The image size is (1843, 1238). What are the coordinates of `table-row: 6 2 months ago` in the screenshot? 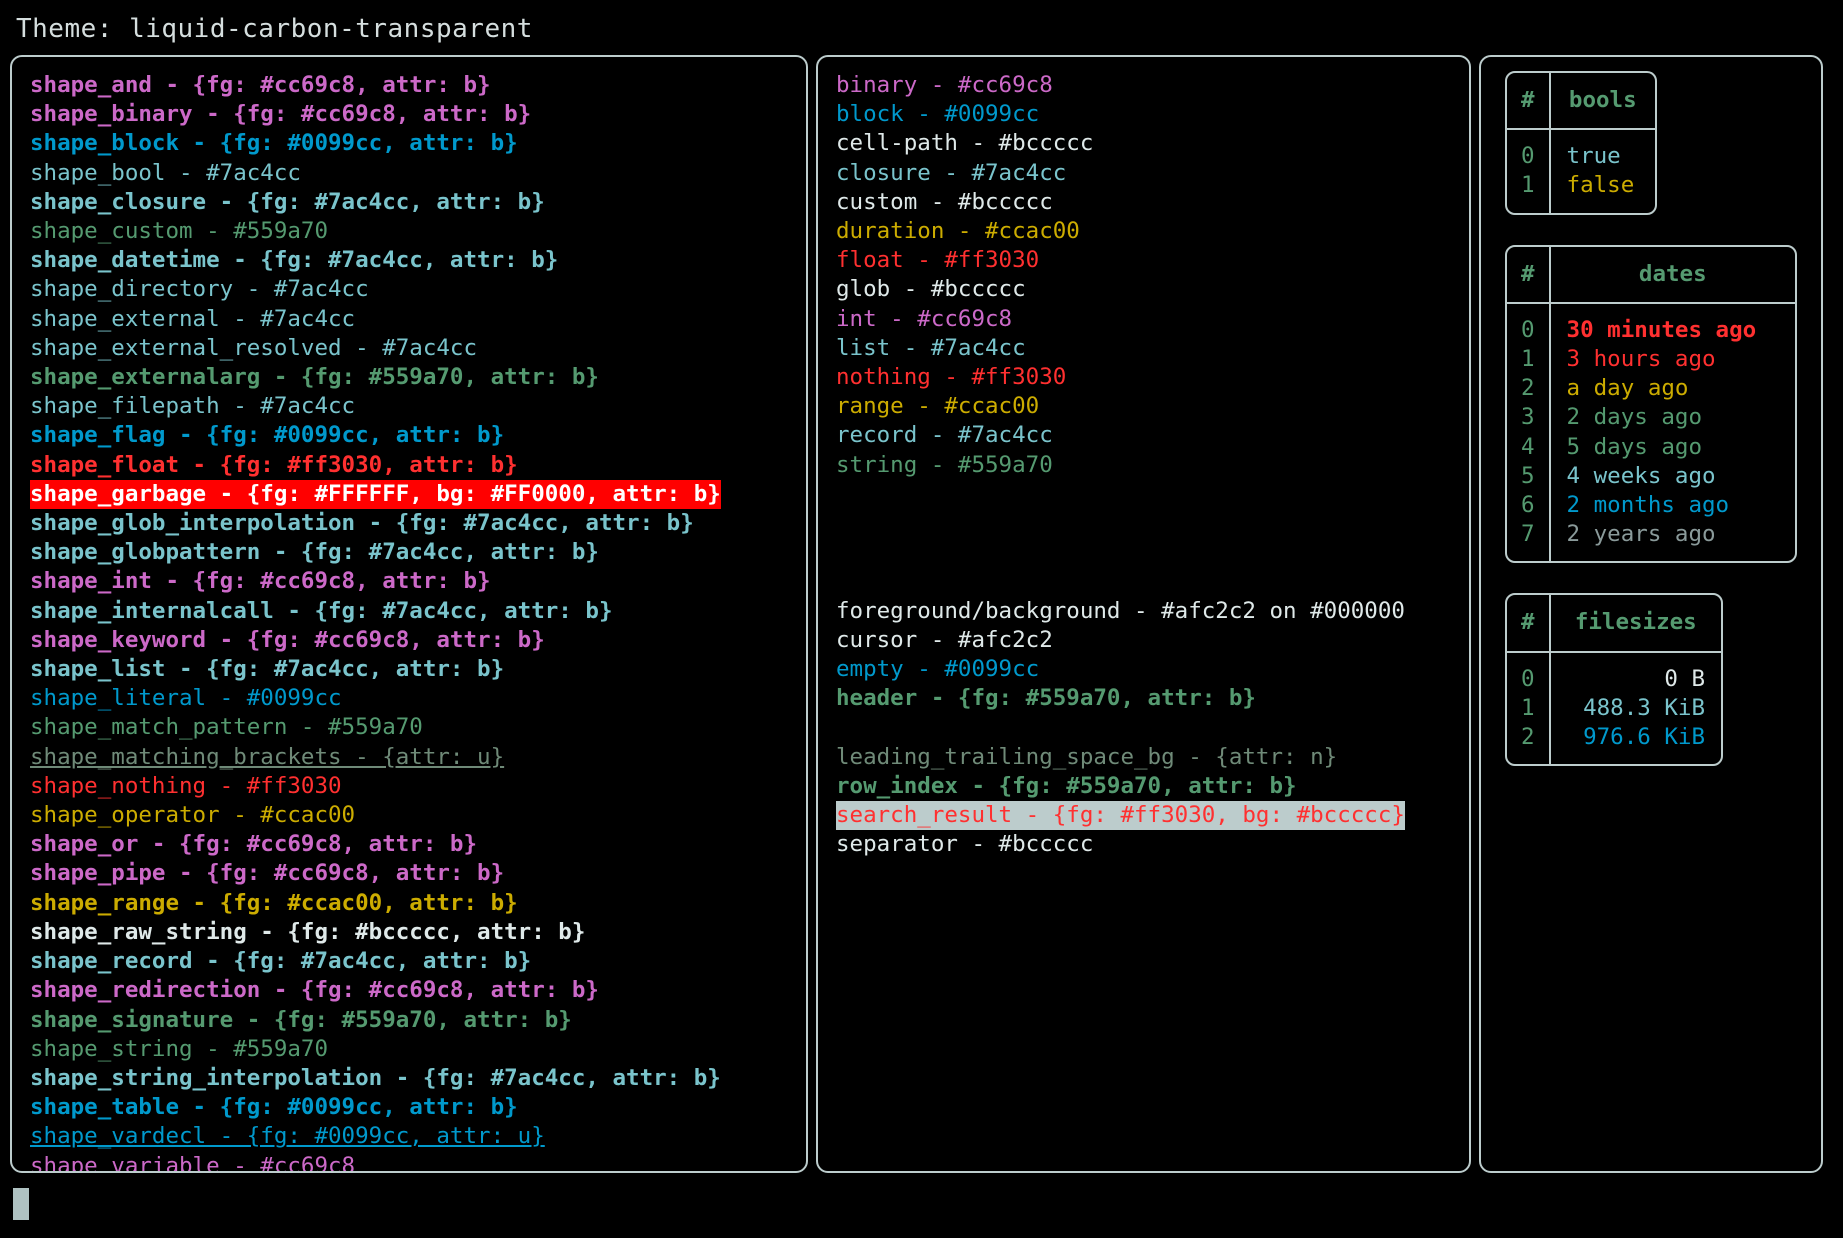 It's located at (1651, 506).